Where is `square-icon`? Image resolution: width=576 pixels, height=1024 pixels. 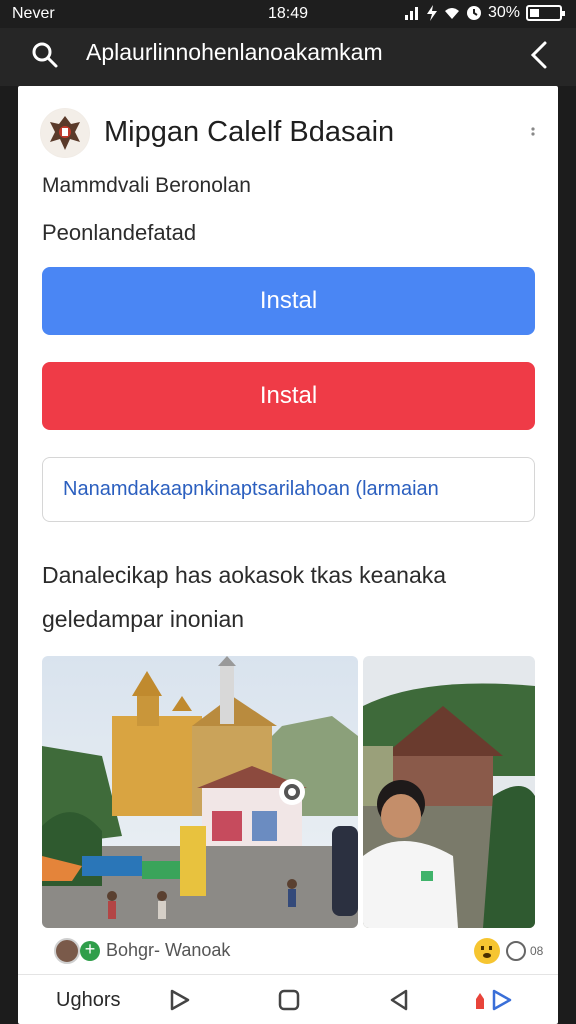
square-icon is located at coordinates (289, 1000).